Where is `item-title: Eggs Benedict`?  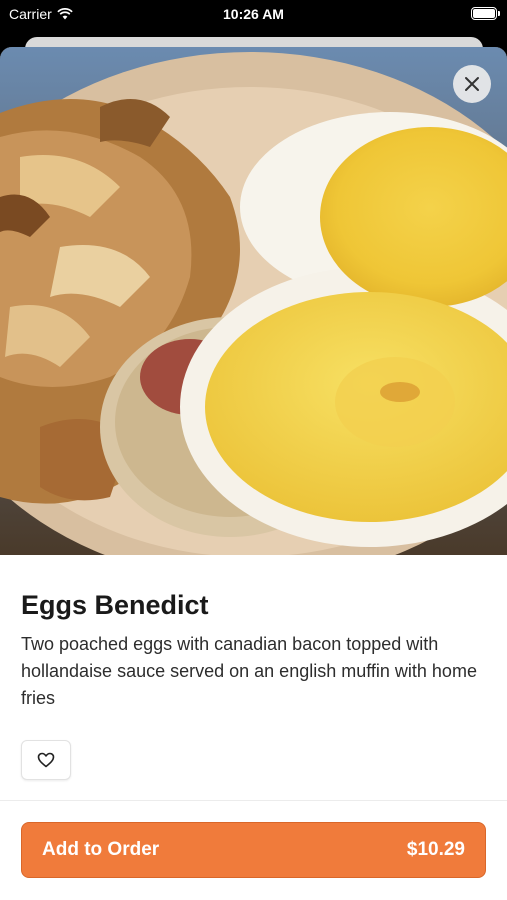 item-title: Eggs Benedict is located at coordinates (115, 605).